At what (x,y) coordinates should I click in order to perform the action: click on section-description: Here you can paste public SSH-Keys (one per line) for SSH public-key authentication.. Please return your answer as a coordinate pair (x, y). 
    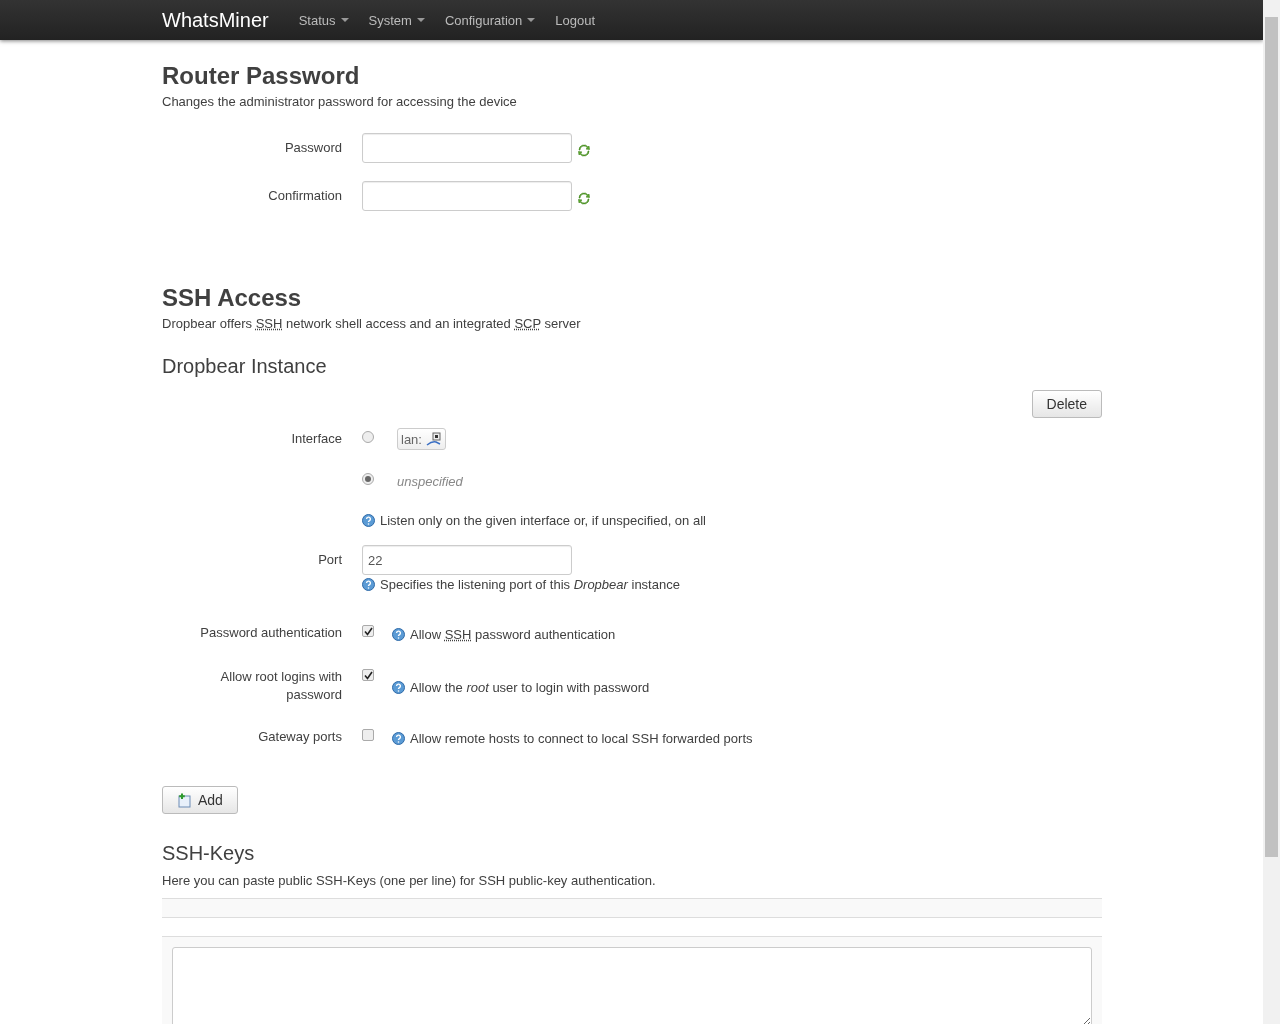
    Looking at the image, I should click on (409, 880).